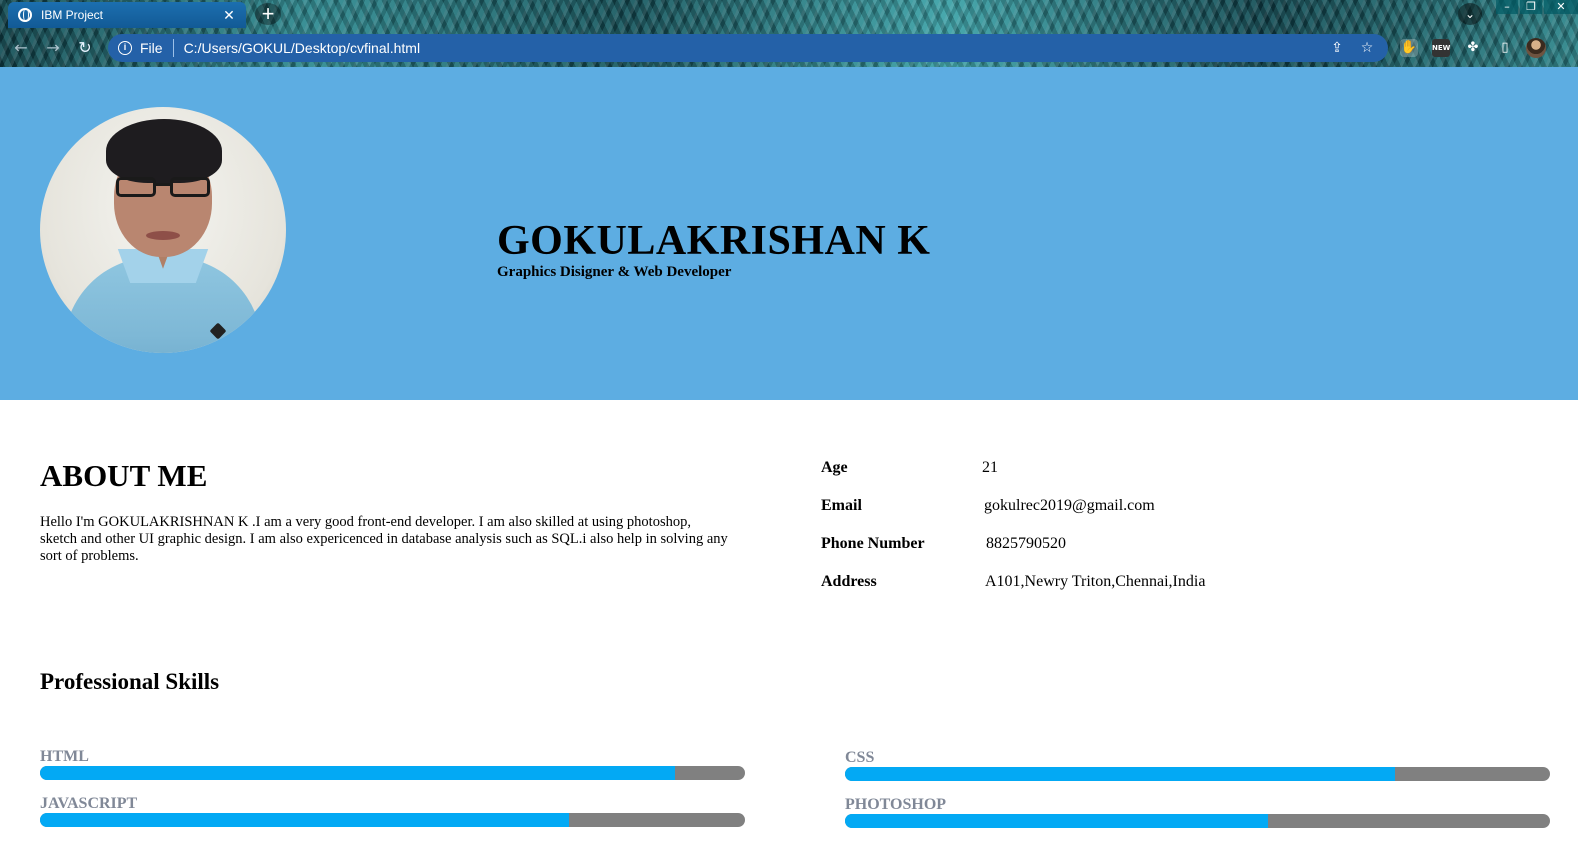  I want to click on skill-name: JAVASCRIPT, so click(89, 803).